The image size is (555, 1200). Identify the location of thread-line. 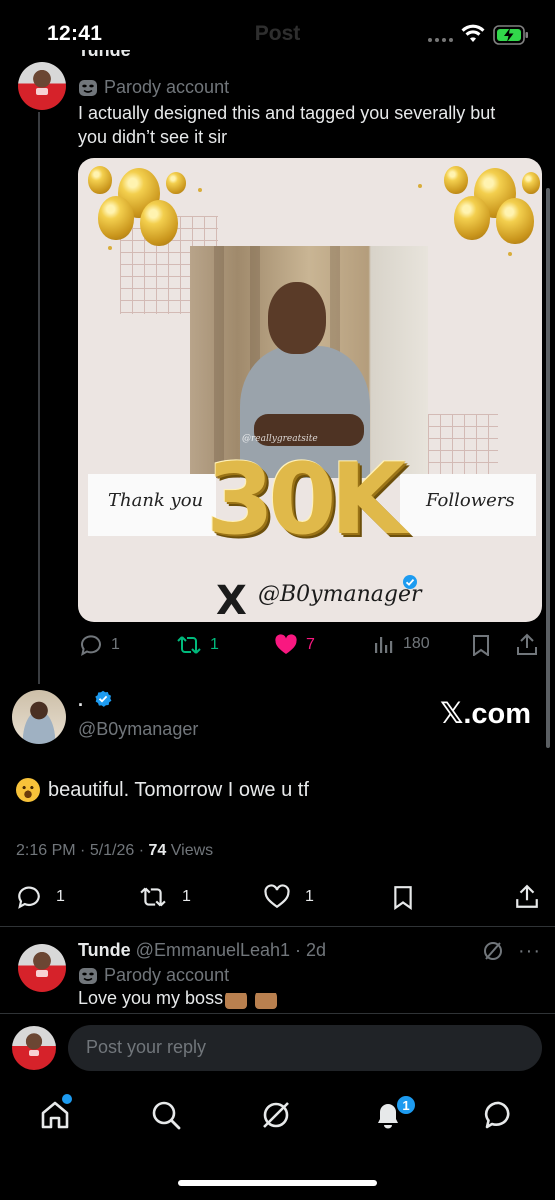
(39, 398).